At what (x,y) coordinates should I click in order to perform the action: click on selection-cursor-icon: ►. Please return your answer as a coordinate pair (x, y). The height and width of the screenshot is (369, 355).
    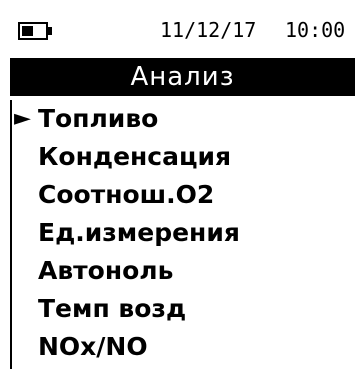
    Looking at the image, I should click on (22, 118).